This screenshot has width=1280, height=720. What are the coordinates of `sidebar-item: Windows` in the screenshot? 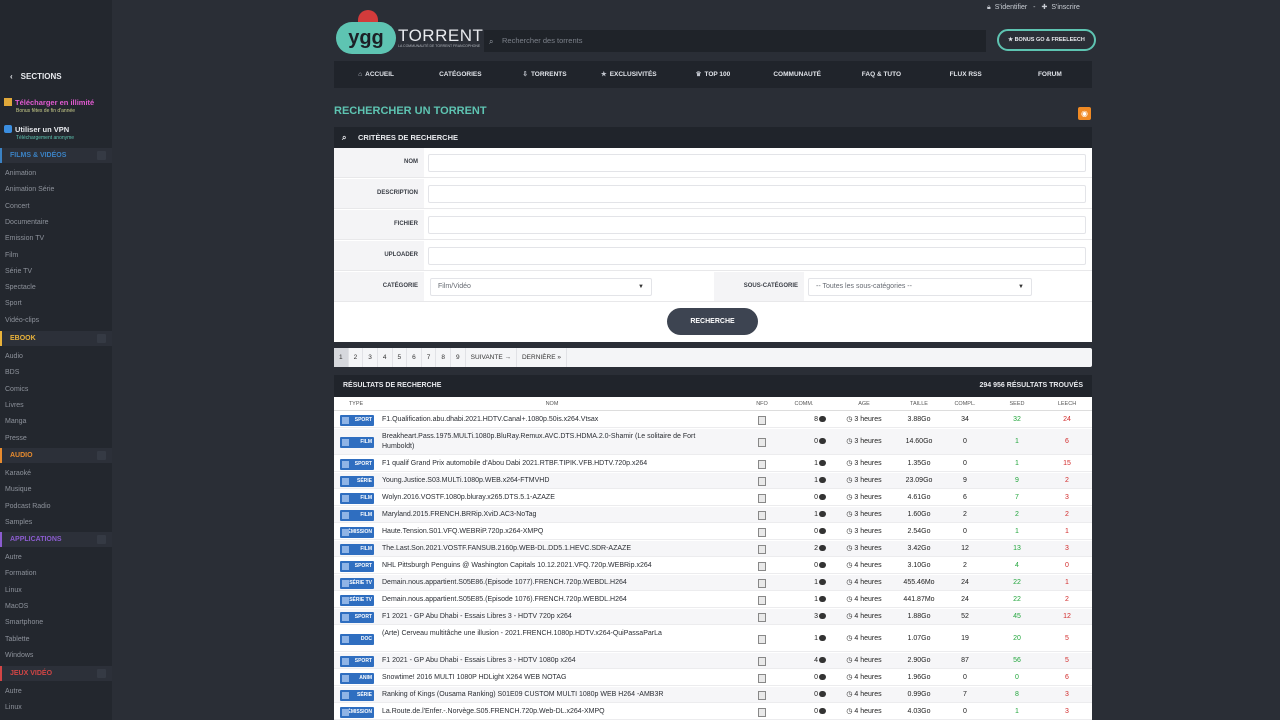 It's located at (19, 656).